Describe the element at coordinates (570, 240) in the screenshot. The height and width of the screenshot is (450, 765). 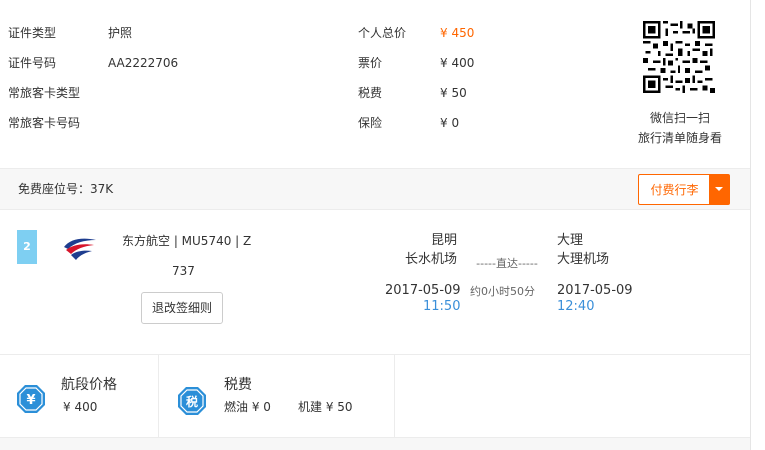
I see `arrival-city: 大理` at that location.